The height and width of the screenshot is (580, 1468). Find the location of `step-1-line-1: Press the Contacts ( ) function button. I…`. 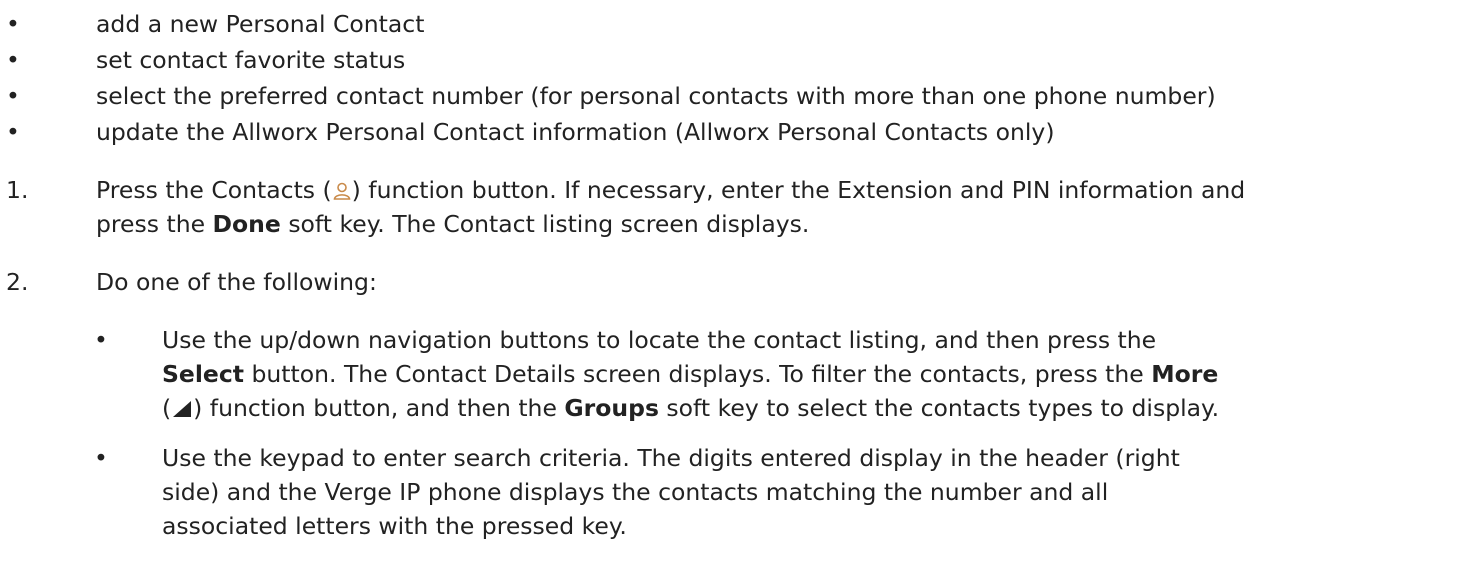

step-1-line-1: Press the Contacts ( ) function button. I… is located at coordinates (670, 191).